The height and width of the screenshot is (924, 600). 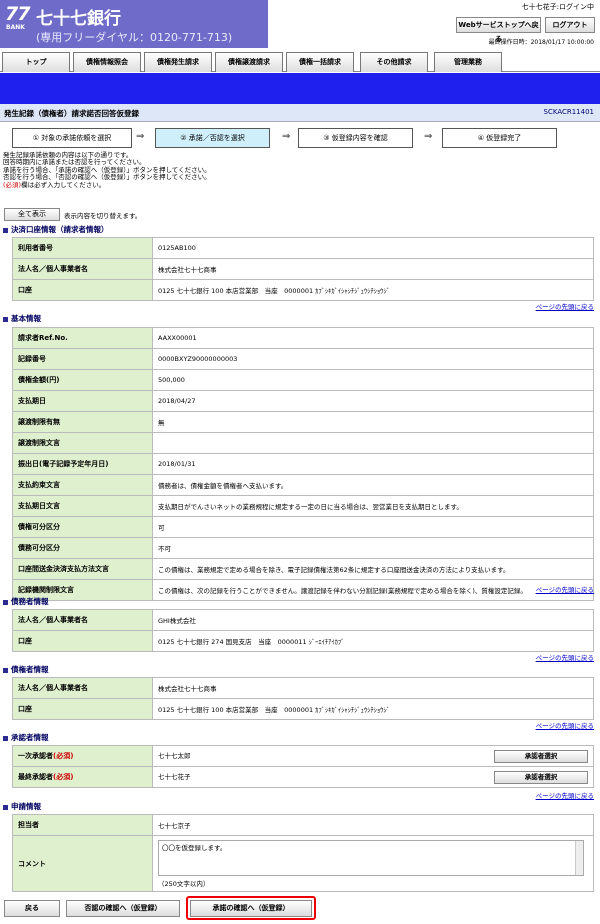 I want to click on table-row: 譲渡制限有無無, so click(x=303, y=422).